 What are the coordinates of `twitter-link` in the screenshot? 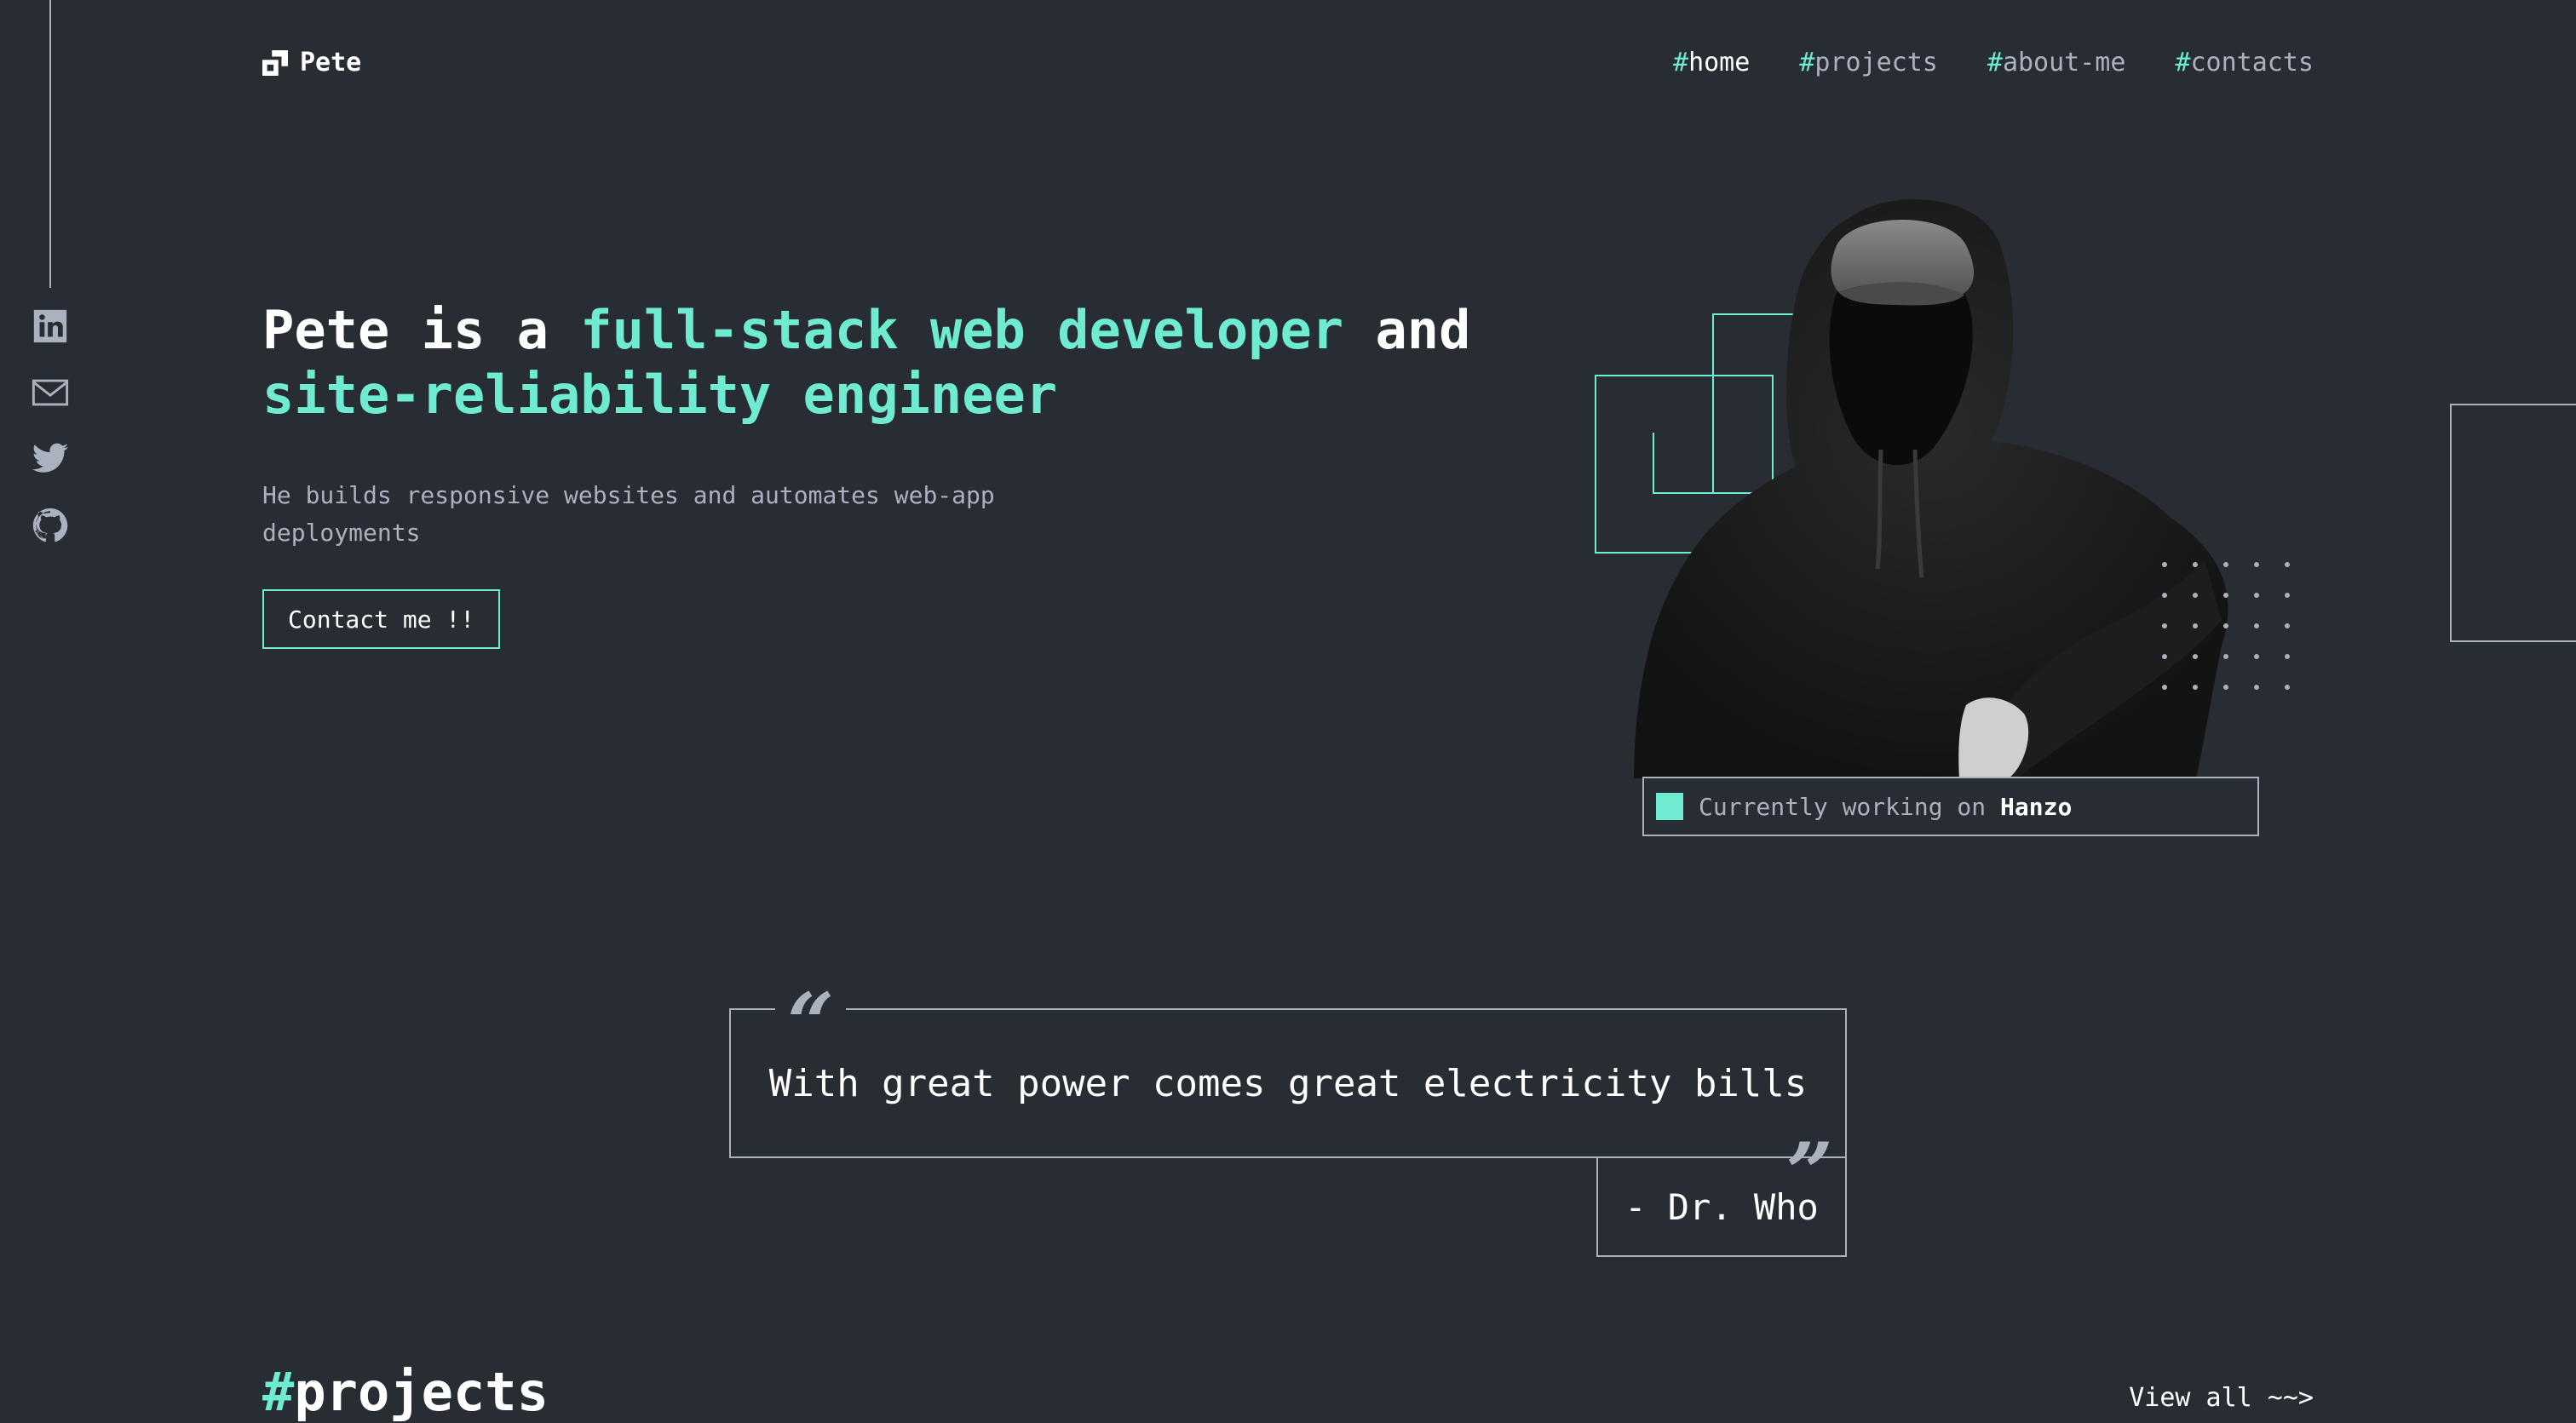 It's located at (51, 459).